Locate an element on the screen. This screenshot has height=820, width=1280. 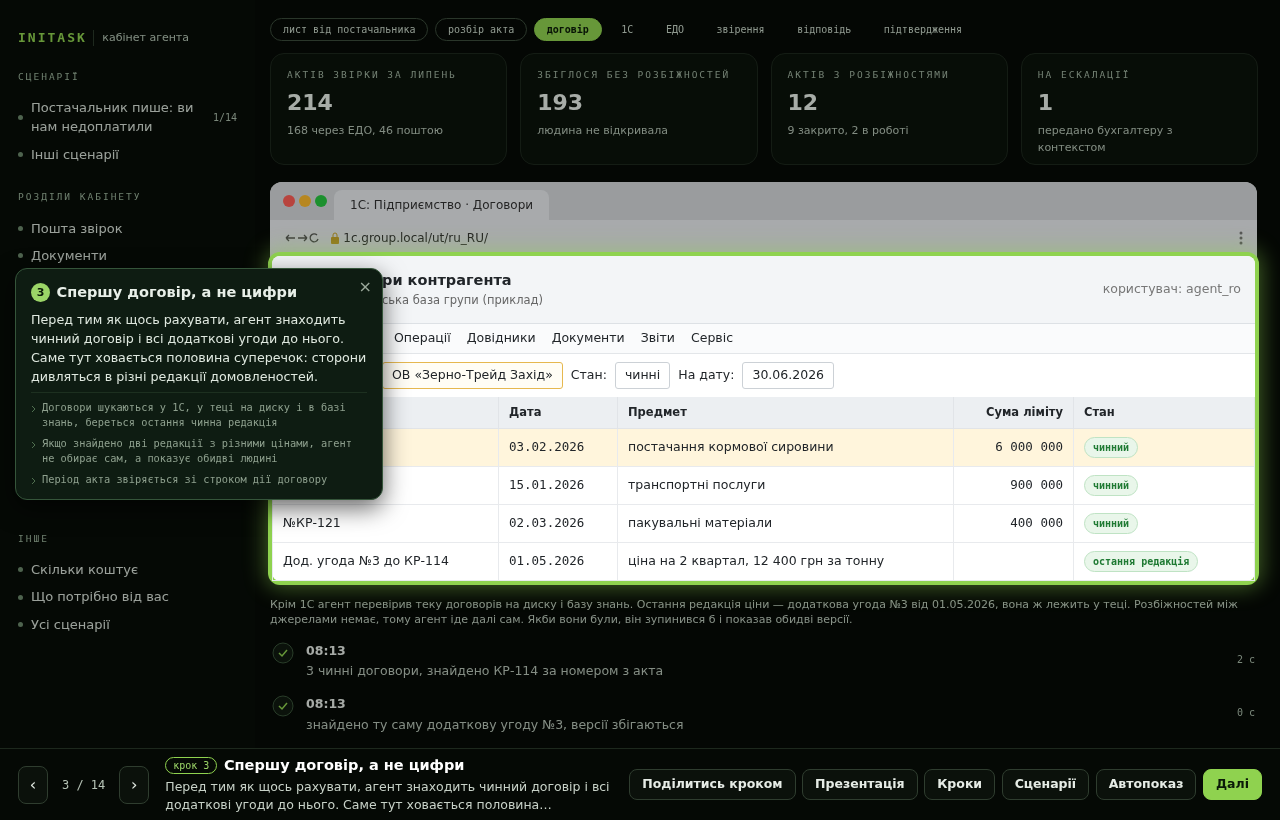
lock-icon is located at coordinates (335, 238).